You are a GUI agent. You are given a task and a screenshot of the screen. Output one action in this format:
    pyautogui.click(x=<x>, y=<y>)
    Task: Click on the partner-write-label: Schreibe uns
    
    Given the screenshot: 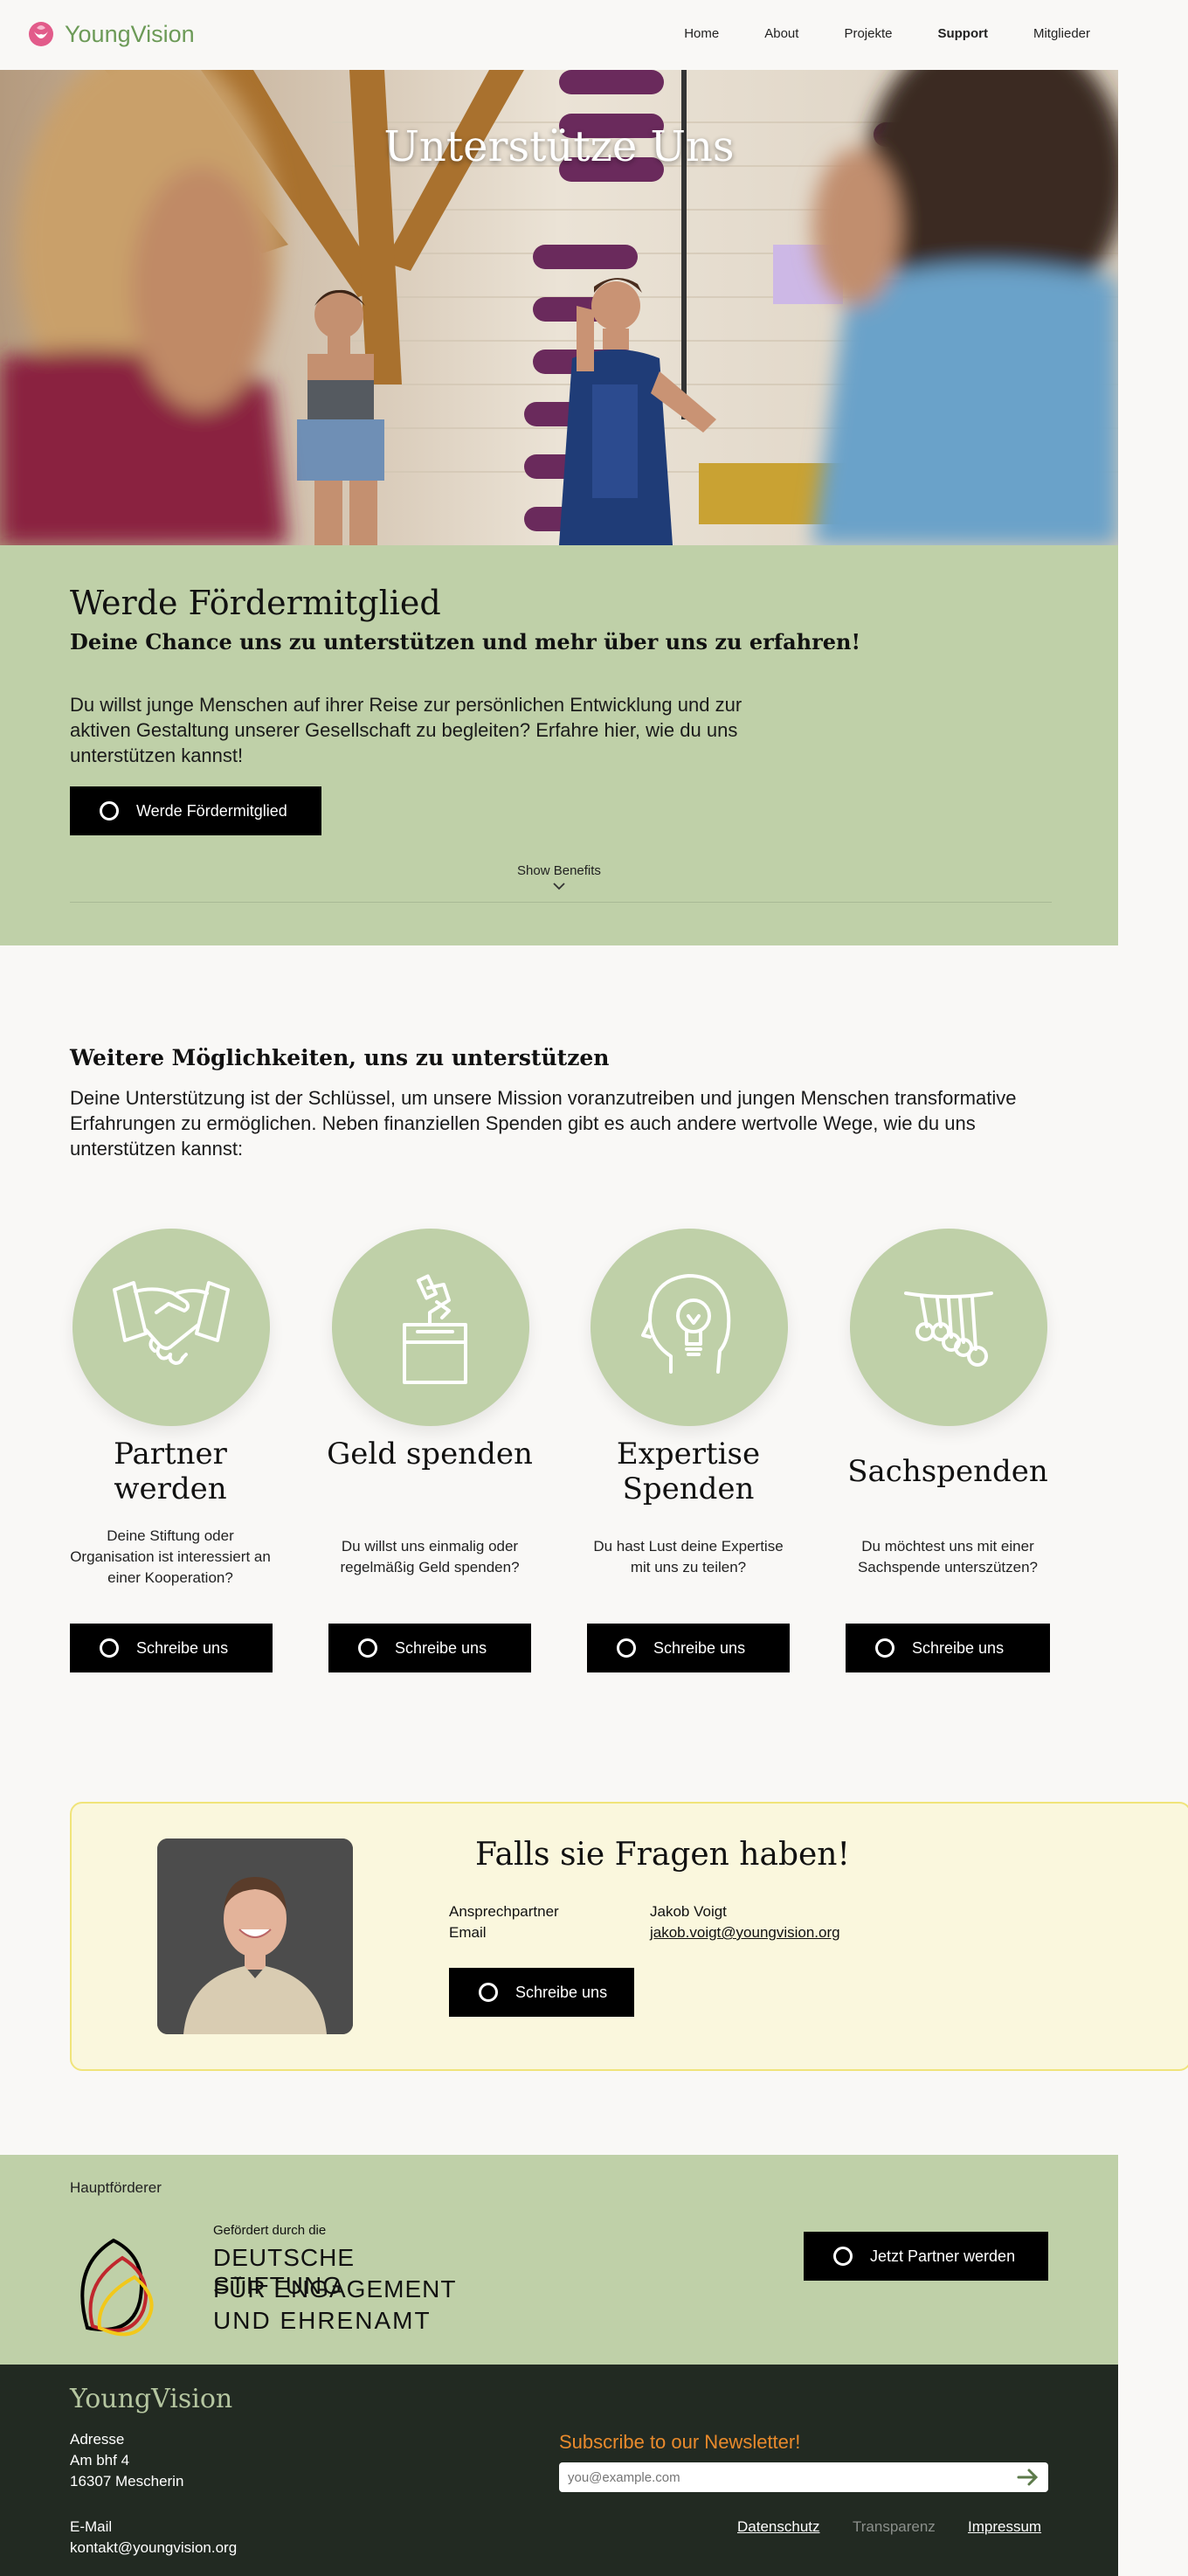 What is the action you would take?
    pyautogui.click(x=182, y=1647)
    